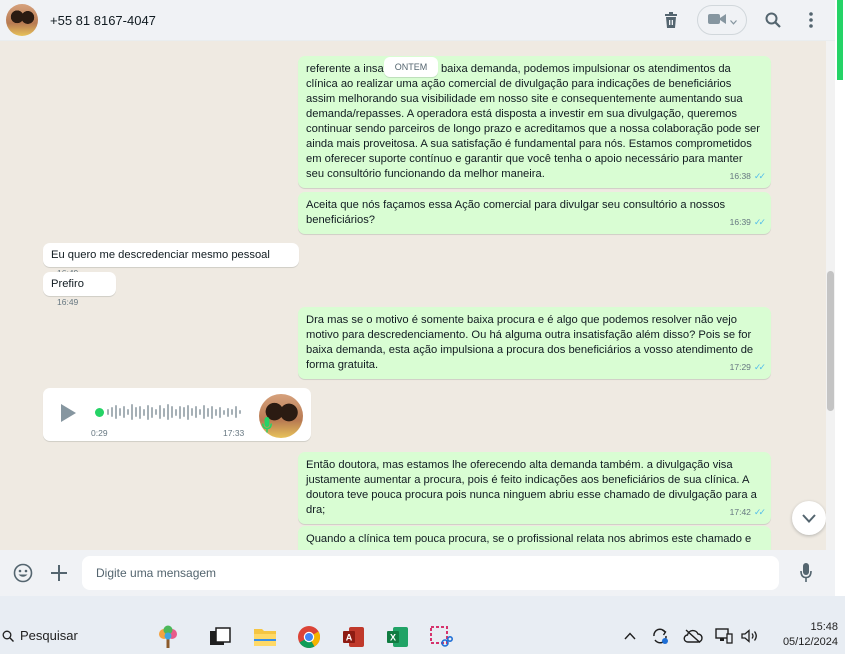 The width and height of the screenshot is (845, 654). What do you see at coordinates (103, 20) in the screenshot?
I see `contact-name: +55 81 8167-4047` at bounding box center [103, 20].